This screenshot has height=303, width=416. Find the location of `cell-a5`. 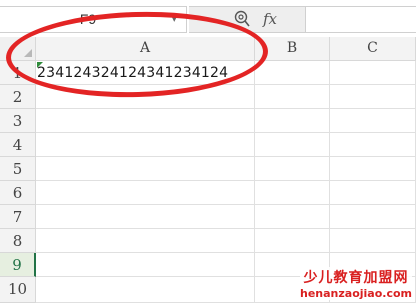

cell-a5 is located at coordinates (145, 169).